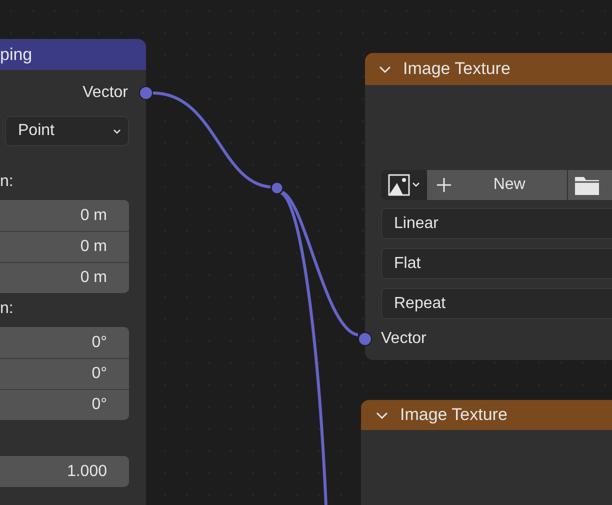  What do you see at coordinates (277, 188) in the screenshot?
I see `reroute-node` at bounding box center [277, 188].